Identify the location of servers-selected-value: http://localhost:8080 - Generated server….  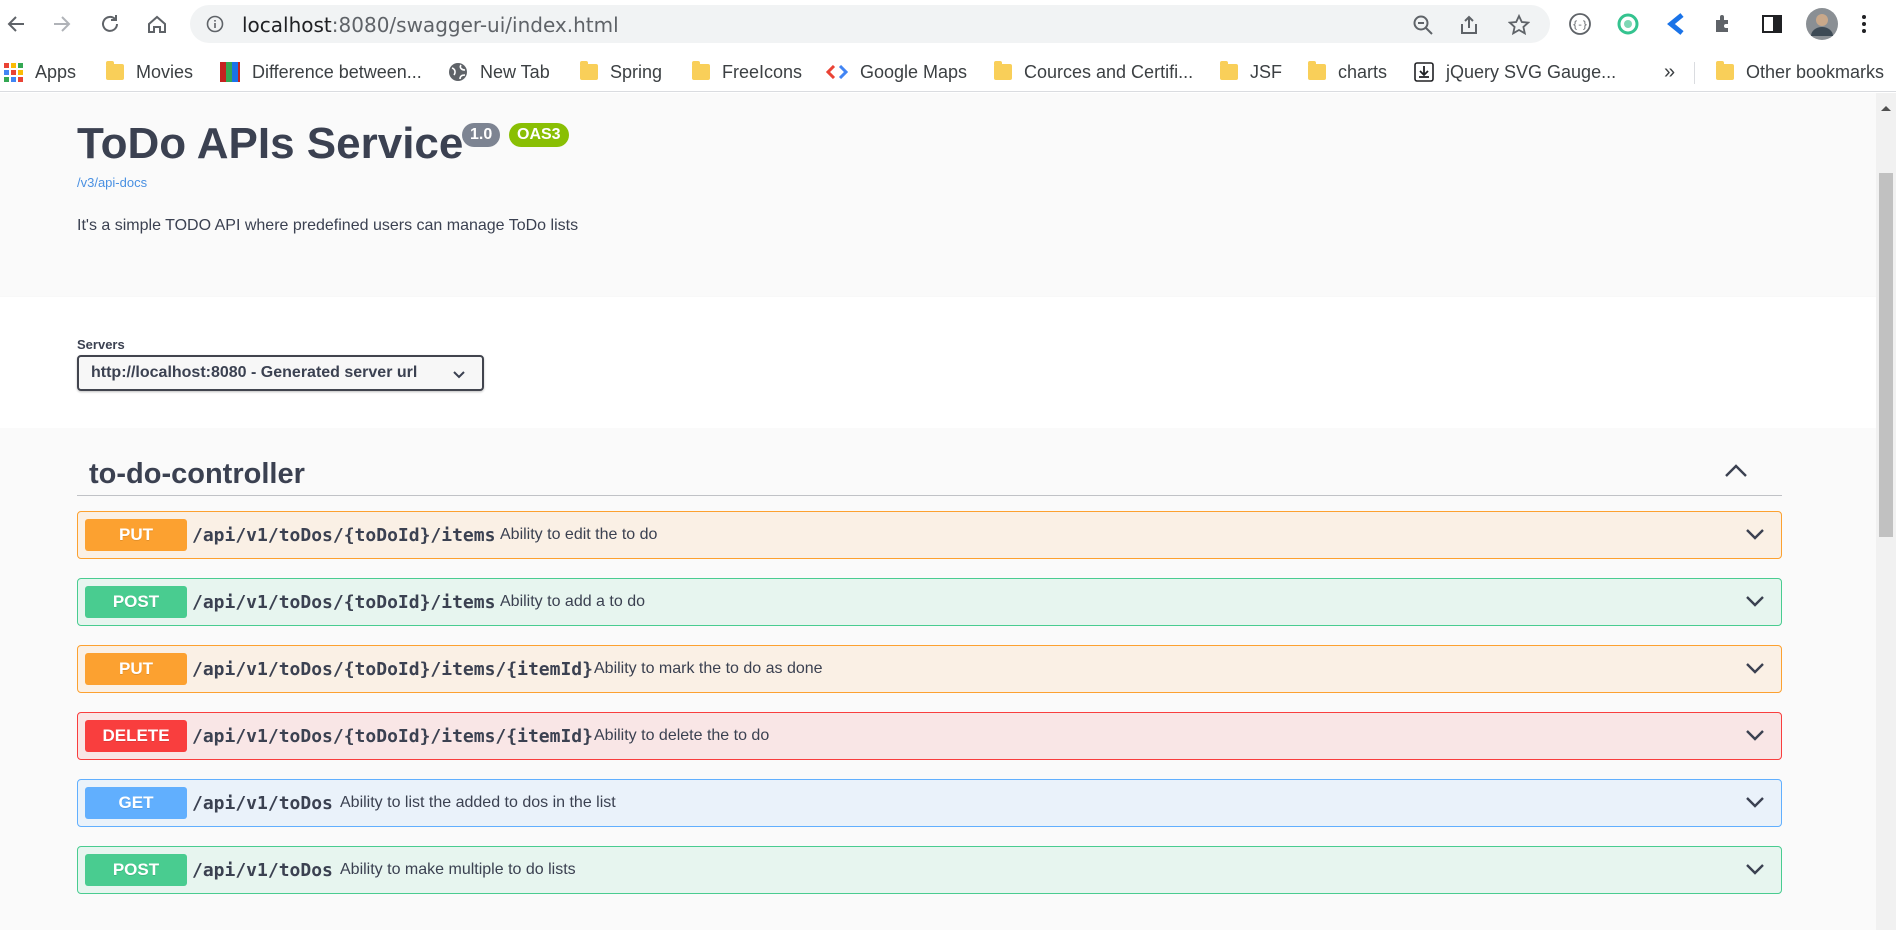
(254, 372).